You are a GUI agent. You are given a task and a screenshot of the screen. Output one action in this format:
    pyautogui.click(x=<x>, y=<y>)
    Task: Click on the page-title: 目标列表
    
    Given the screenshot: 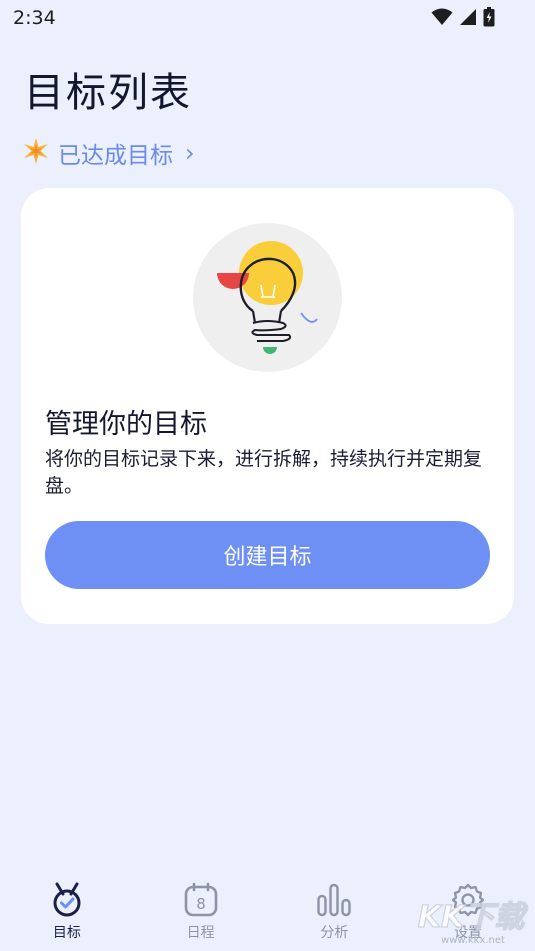 What is the action you would take?
    pyautogui.click(x=108, y=93)
    